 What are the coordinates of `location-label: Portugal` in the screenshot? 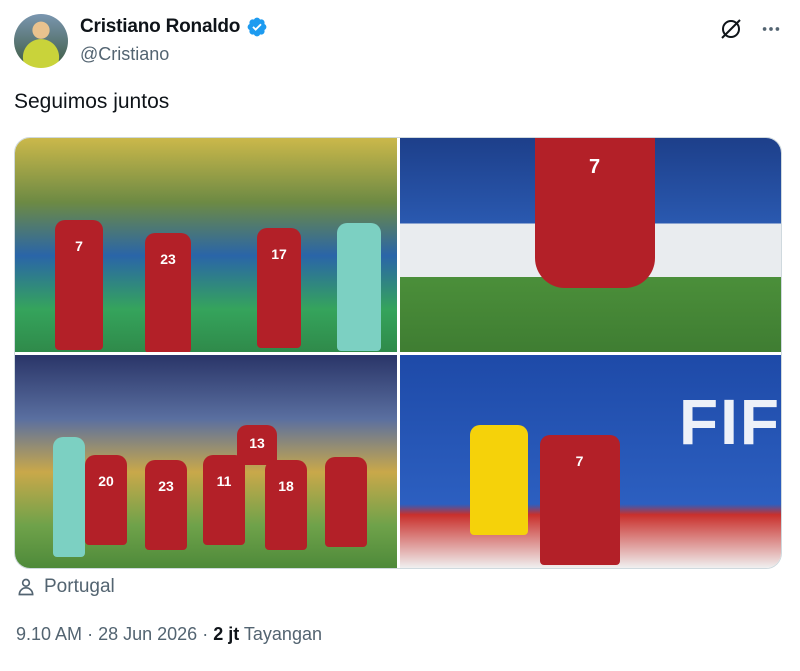 It's located at (79, 586).